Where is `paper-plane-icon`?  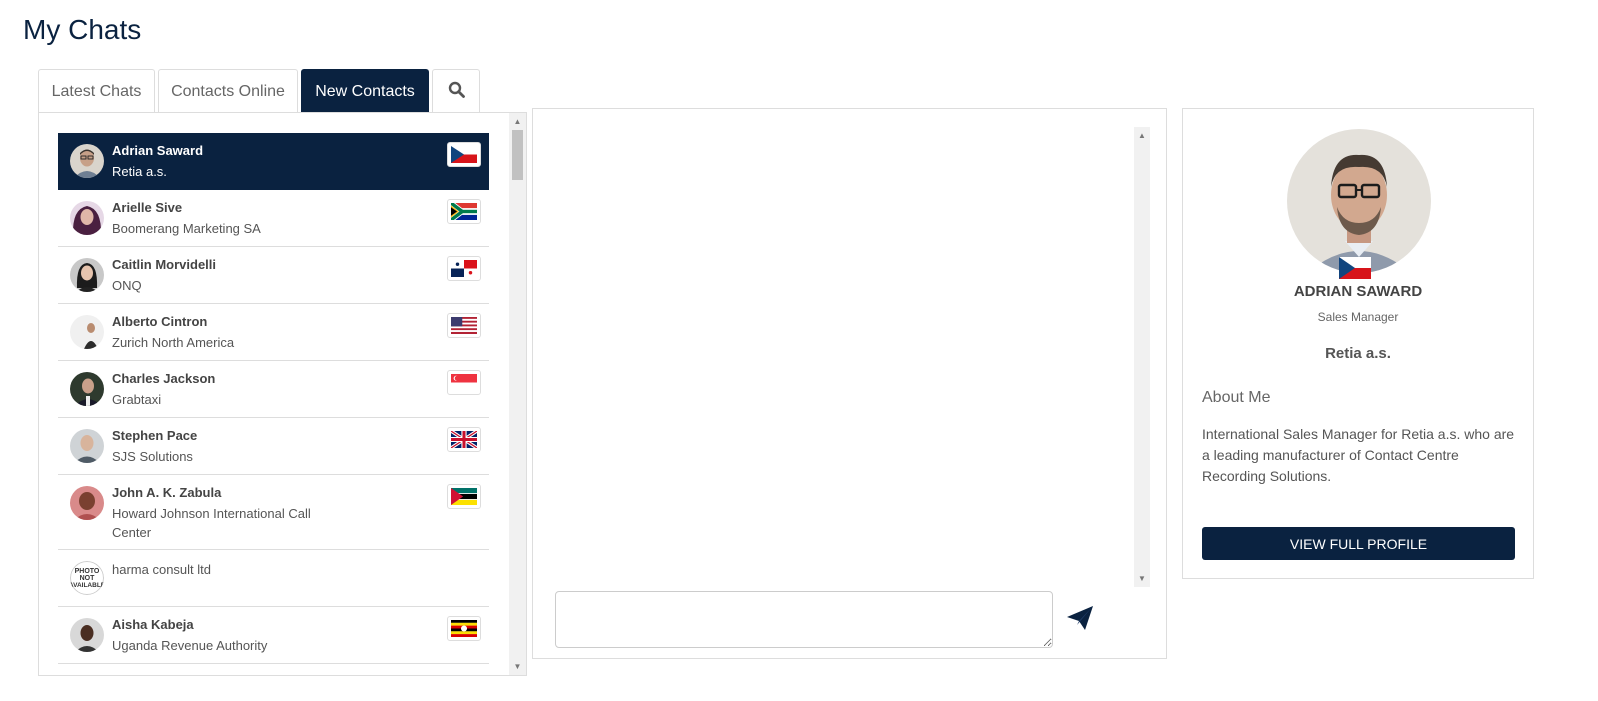 paper-plane-icon is located at coordinates (1080, 621).